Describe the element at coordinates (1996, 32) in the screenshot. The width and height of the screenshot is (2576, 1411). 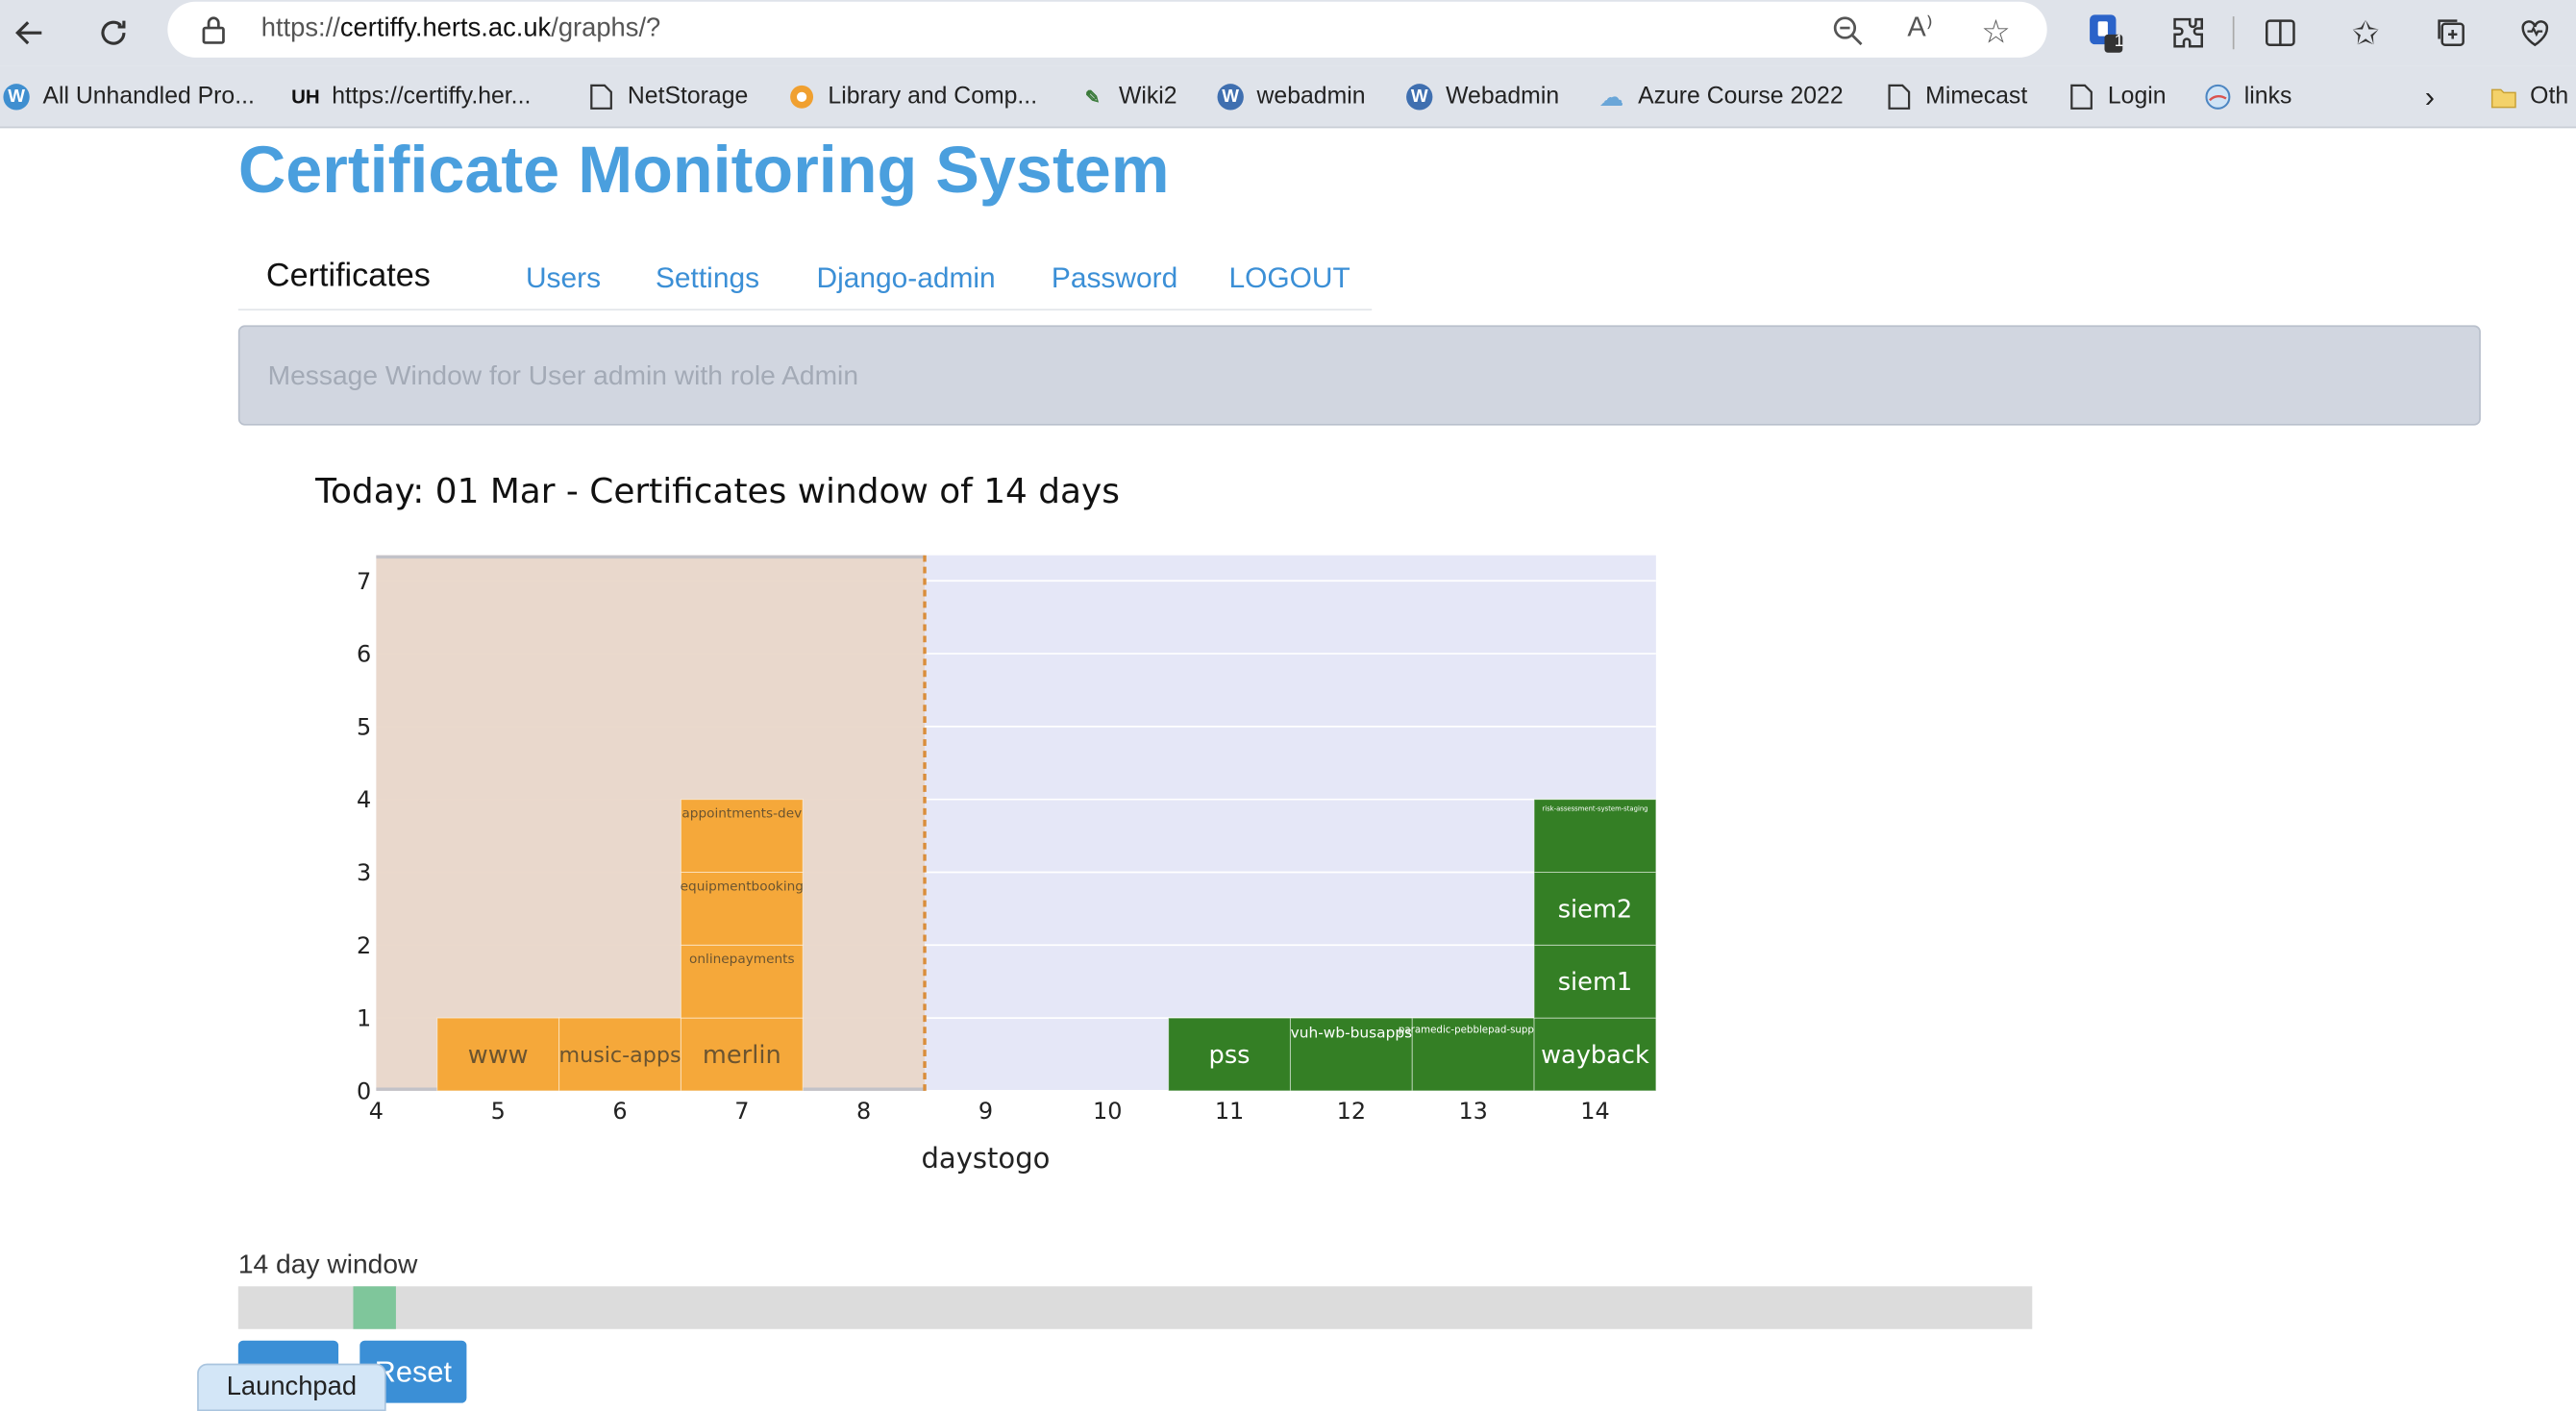
I see `favorite-star-icon: ☆` at that location.